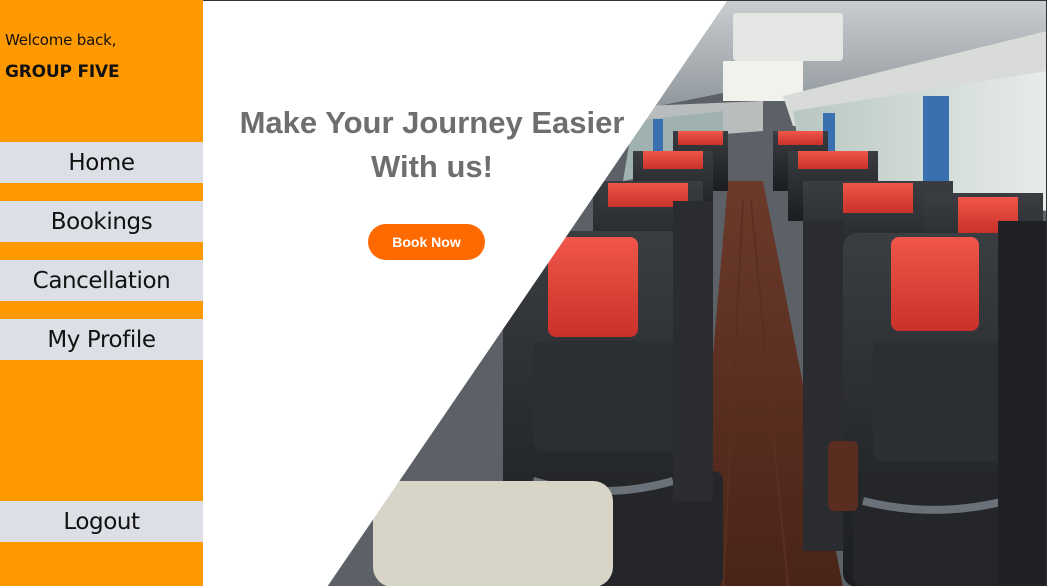  I want to click on nav-cancellation-button: Cancellation, so click(101, 280).